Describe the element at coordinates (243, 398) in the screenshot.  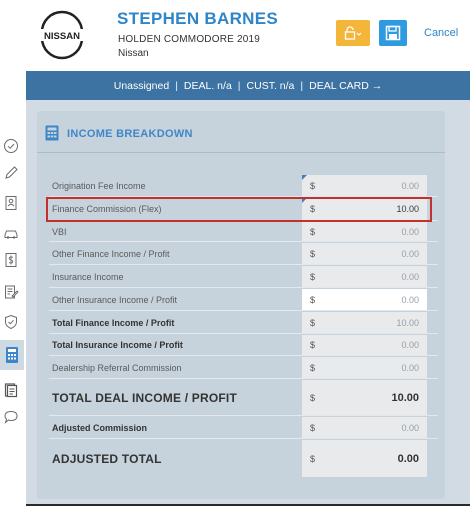
I see `row-total-deal-income: TOTAL DEAL INCOME / PROFIT $10.00` at that location.